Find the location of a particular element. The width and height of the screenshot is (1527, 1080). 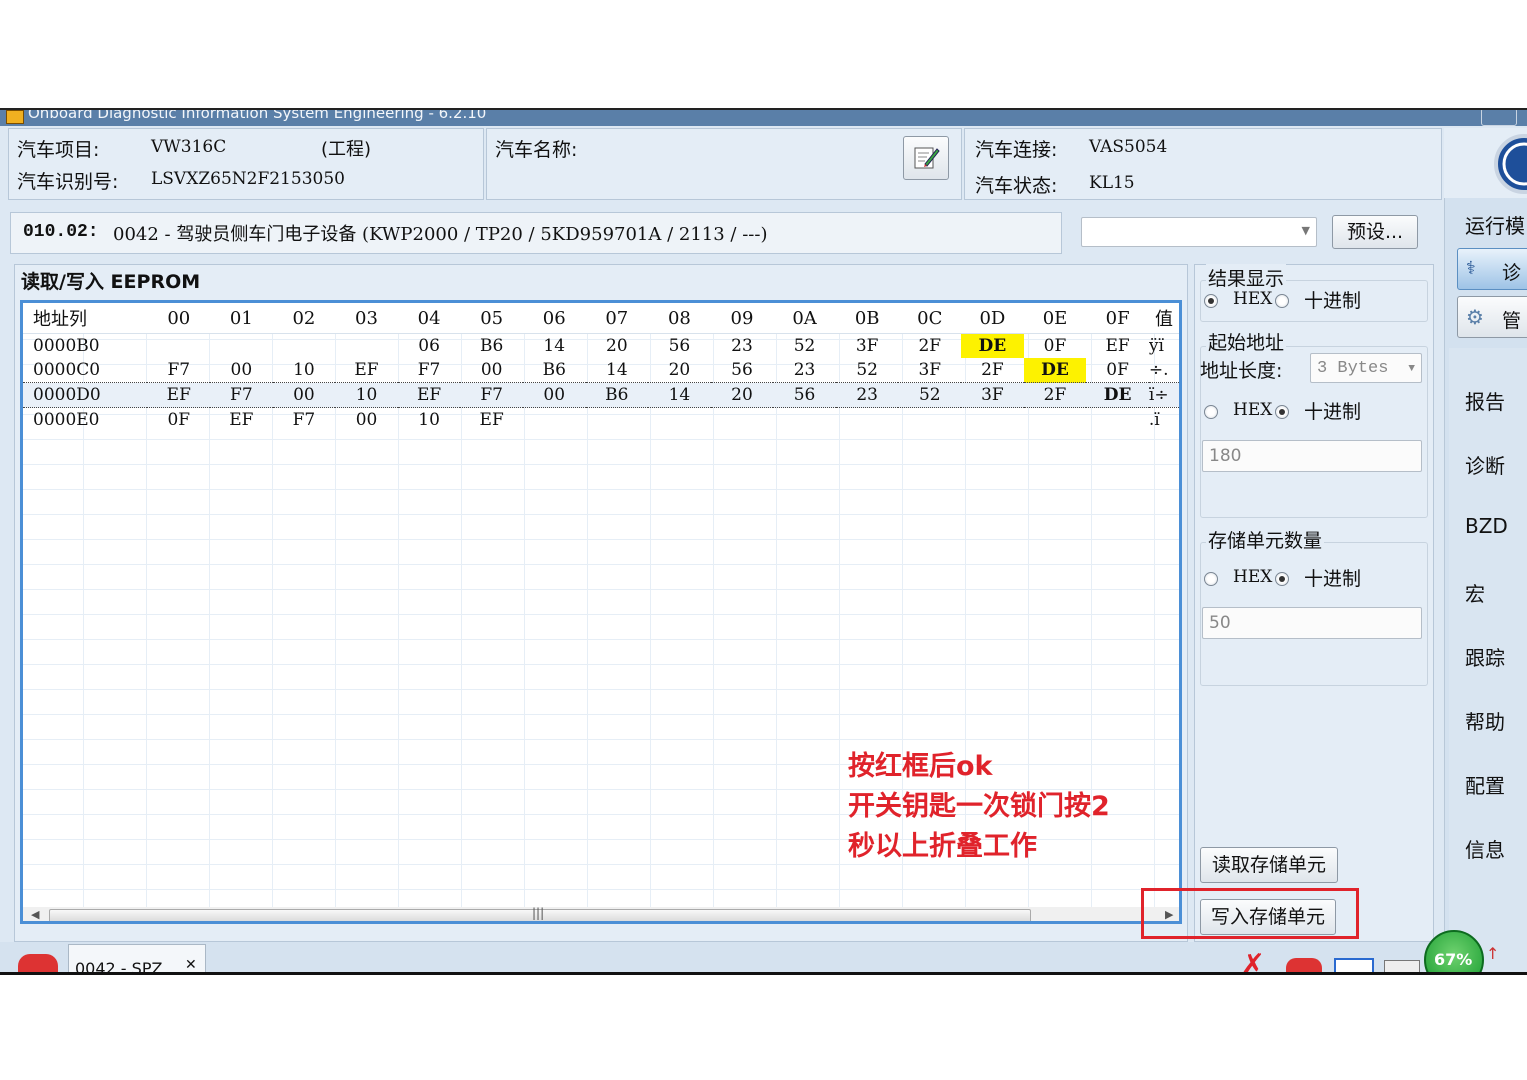

column-header: 09 is located at coordinates (742, 318).